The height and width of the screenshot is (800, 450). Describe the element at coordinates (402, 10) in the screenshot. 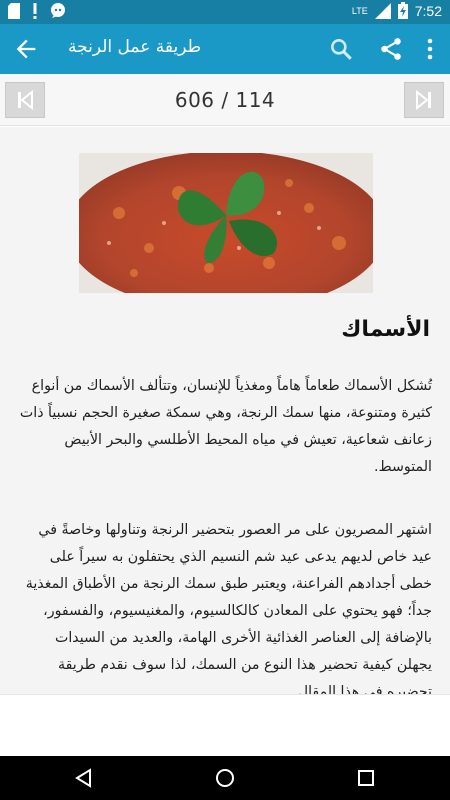

I see `battery-charging-icon` at that location.